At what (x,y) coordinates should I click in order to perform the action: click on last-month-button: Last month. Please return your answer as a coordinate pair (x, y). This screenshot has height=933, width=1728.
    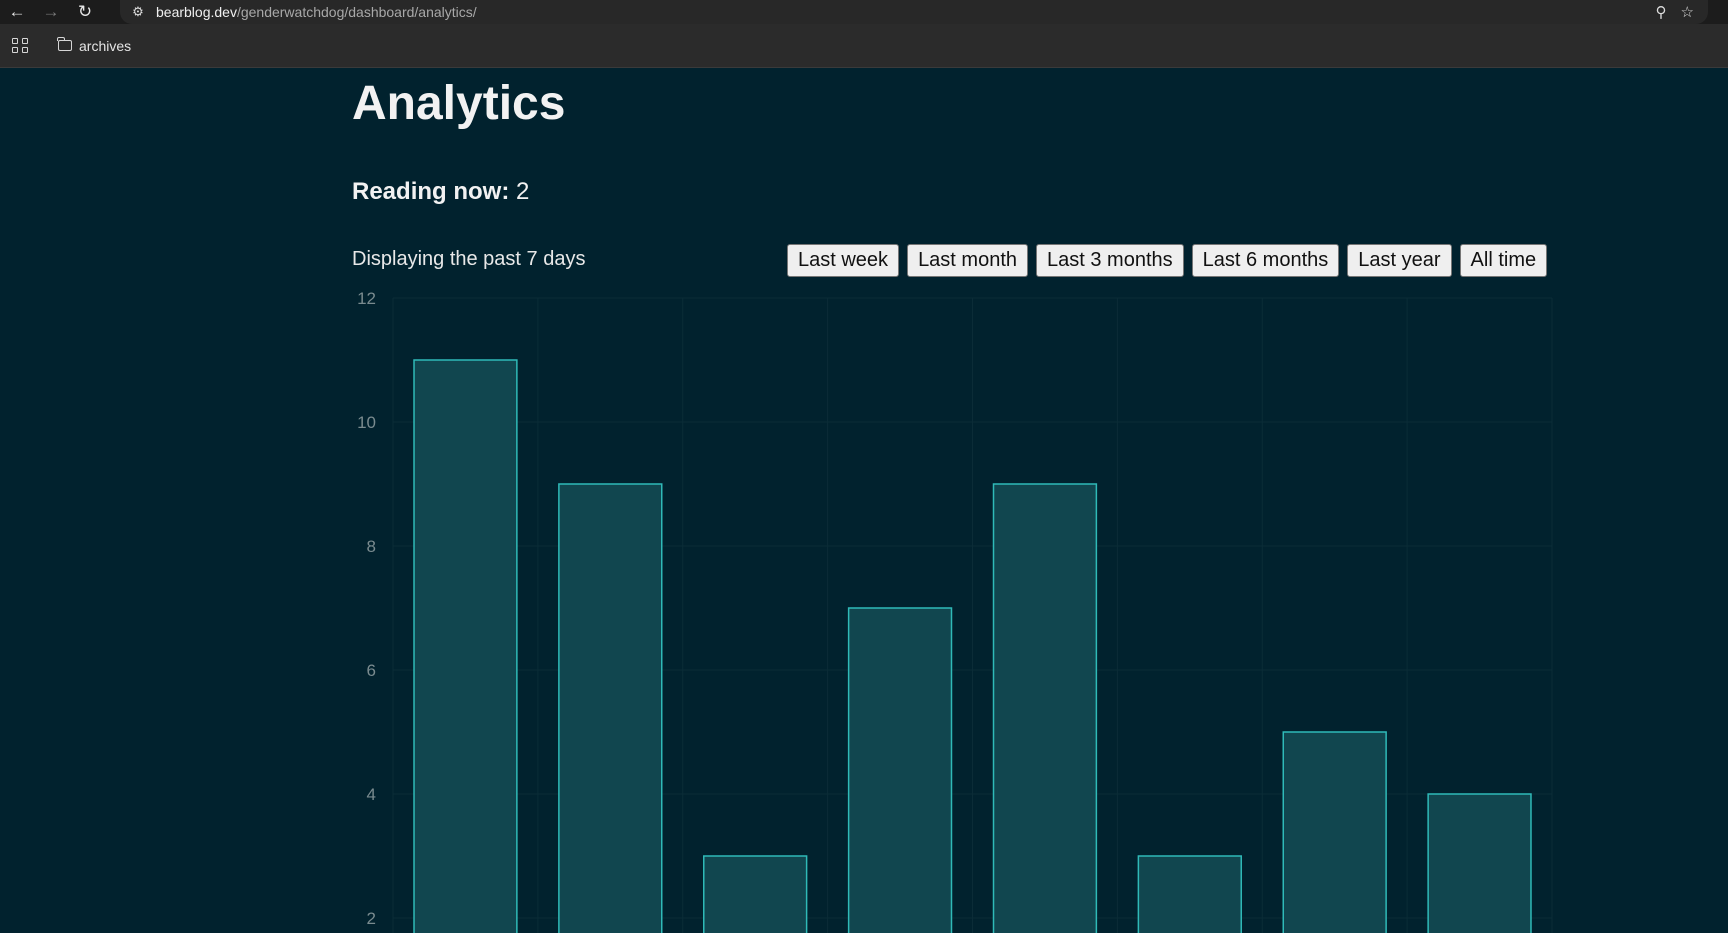
    Looking at the image, I should click on (968, 260).